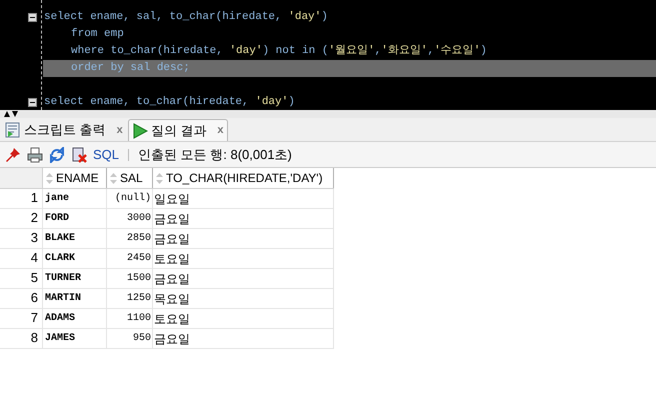 The height and width of the screenshot is (414, 656). Describe the element at coordinates (21, 258) in the screenshot. I see `row-number: 4` at that location.